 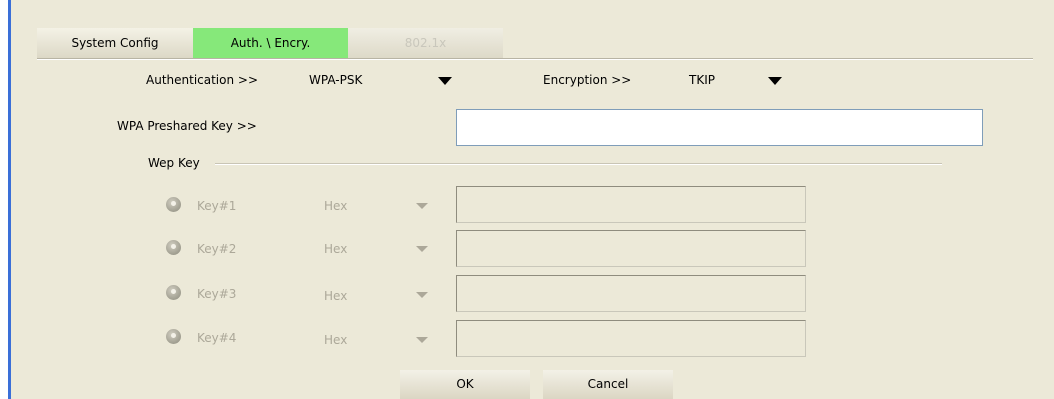 What do you see at coordinates (631, 338) in the screenshot?
I see `key4-input` at bounding box center [631, 338].